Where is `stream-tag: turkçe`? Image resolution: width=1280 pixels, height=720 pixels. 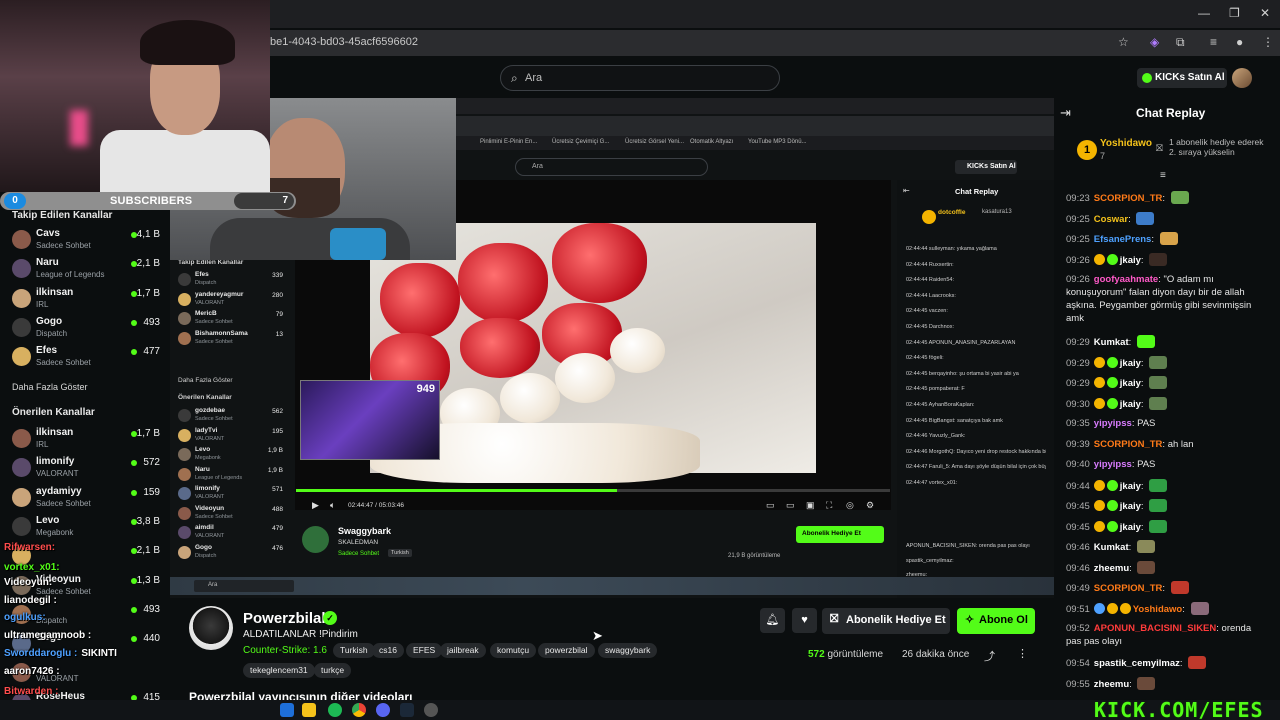
stream-tag: turkçe is located at coordinates (333, 670).